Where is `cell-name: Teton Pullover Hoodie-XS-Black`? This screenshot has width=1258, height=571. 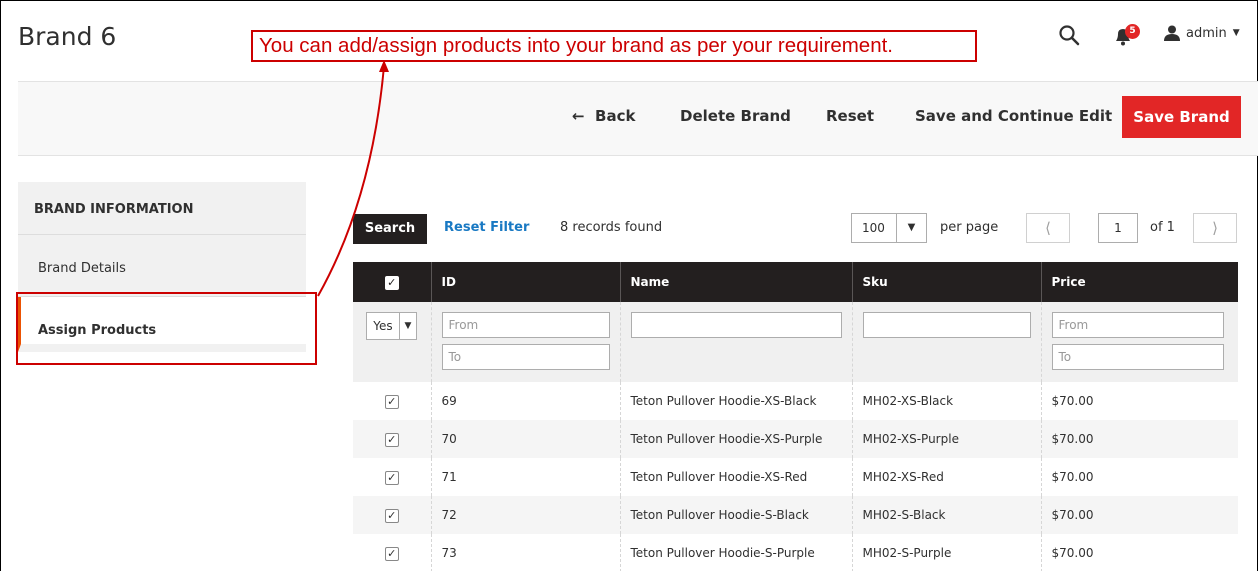 cell-name: Teton Pullover Hoodie-XS-Black is located at coordinates (735, 401).